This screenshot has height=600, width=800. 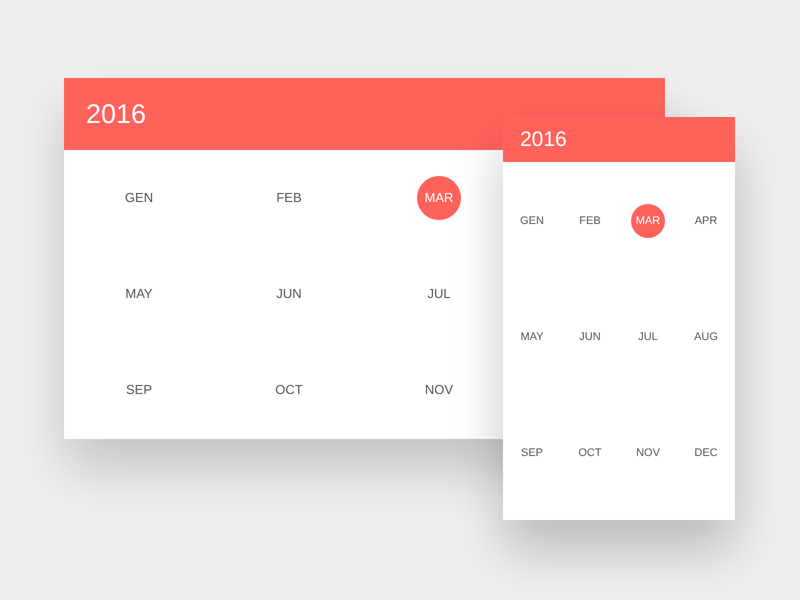 What do you see at coordinates (706, 453) in the screenshot?
I see `month-button: DEC` at bounding box center [706, 453].